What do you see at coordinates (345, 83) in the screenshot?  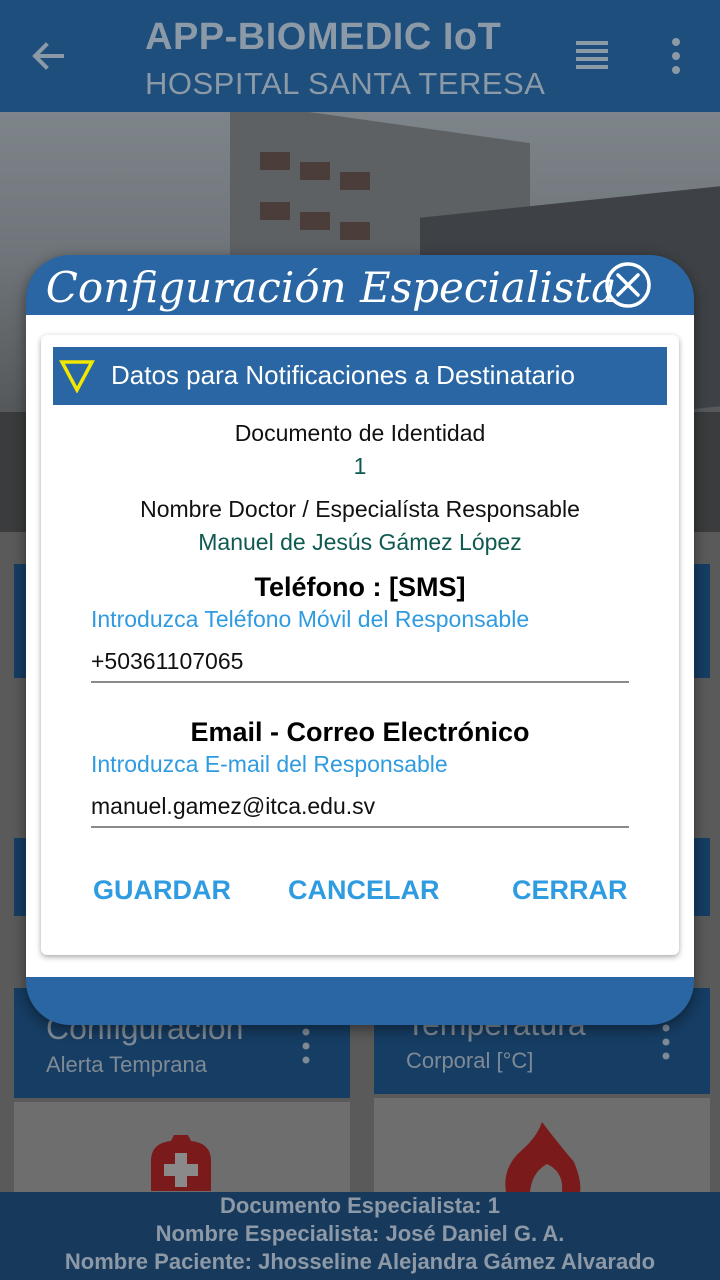 I see `app-subtitle: HOSPITAL SANTA TERESA` at bounding box center [345, 83].